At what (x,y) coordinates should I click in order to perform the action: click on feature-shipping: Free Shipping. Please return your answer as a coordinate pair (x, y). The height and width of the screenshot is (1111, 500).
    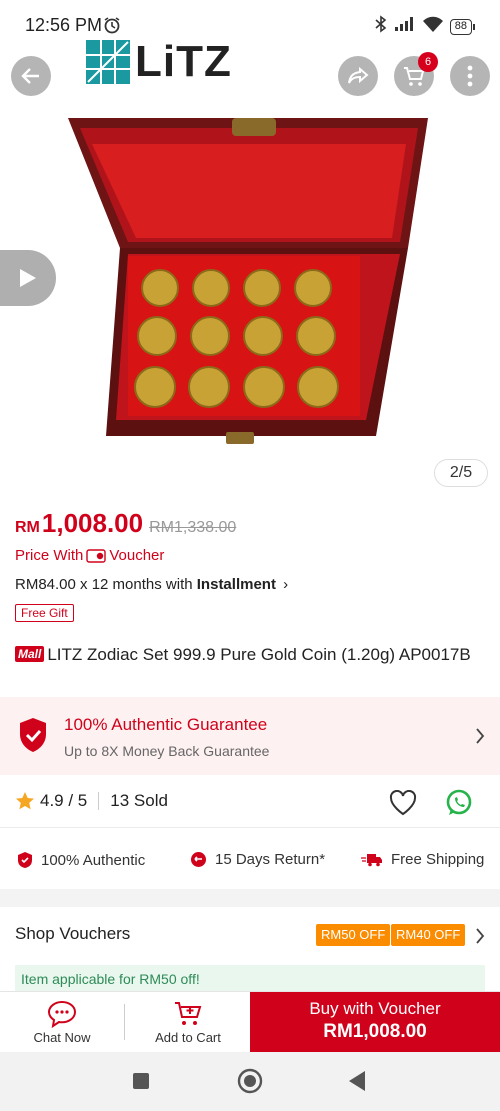
    Looking at the image, I should click on (422, 859).